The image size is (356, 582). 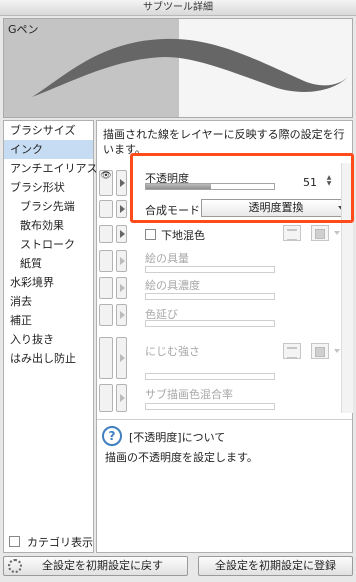 What do you see at coordinates (102, 565) in the screenshot?
I see `reset-all-settings-label: 全設定を初期設定に戻す` at bounding box center [102, 565].